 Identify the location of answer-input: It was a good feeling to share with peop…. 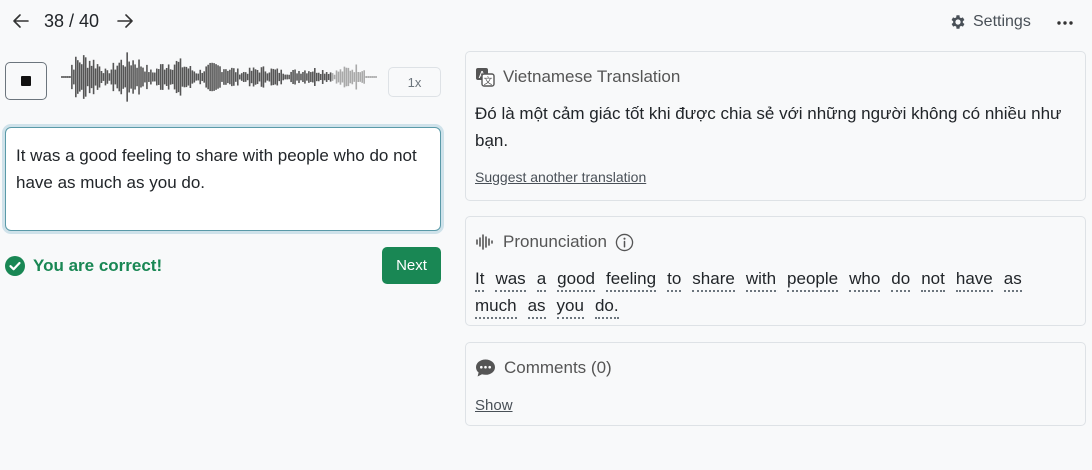
(223, 179).